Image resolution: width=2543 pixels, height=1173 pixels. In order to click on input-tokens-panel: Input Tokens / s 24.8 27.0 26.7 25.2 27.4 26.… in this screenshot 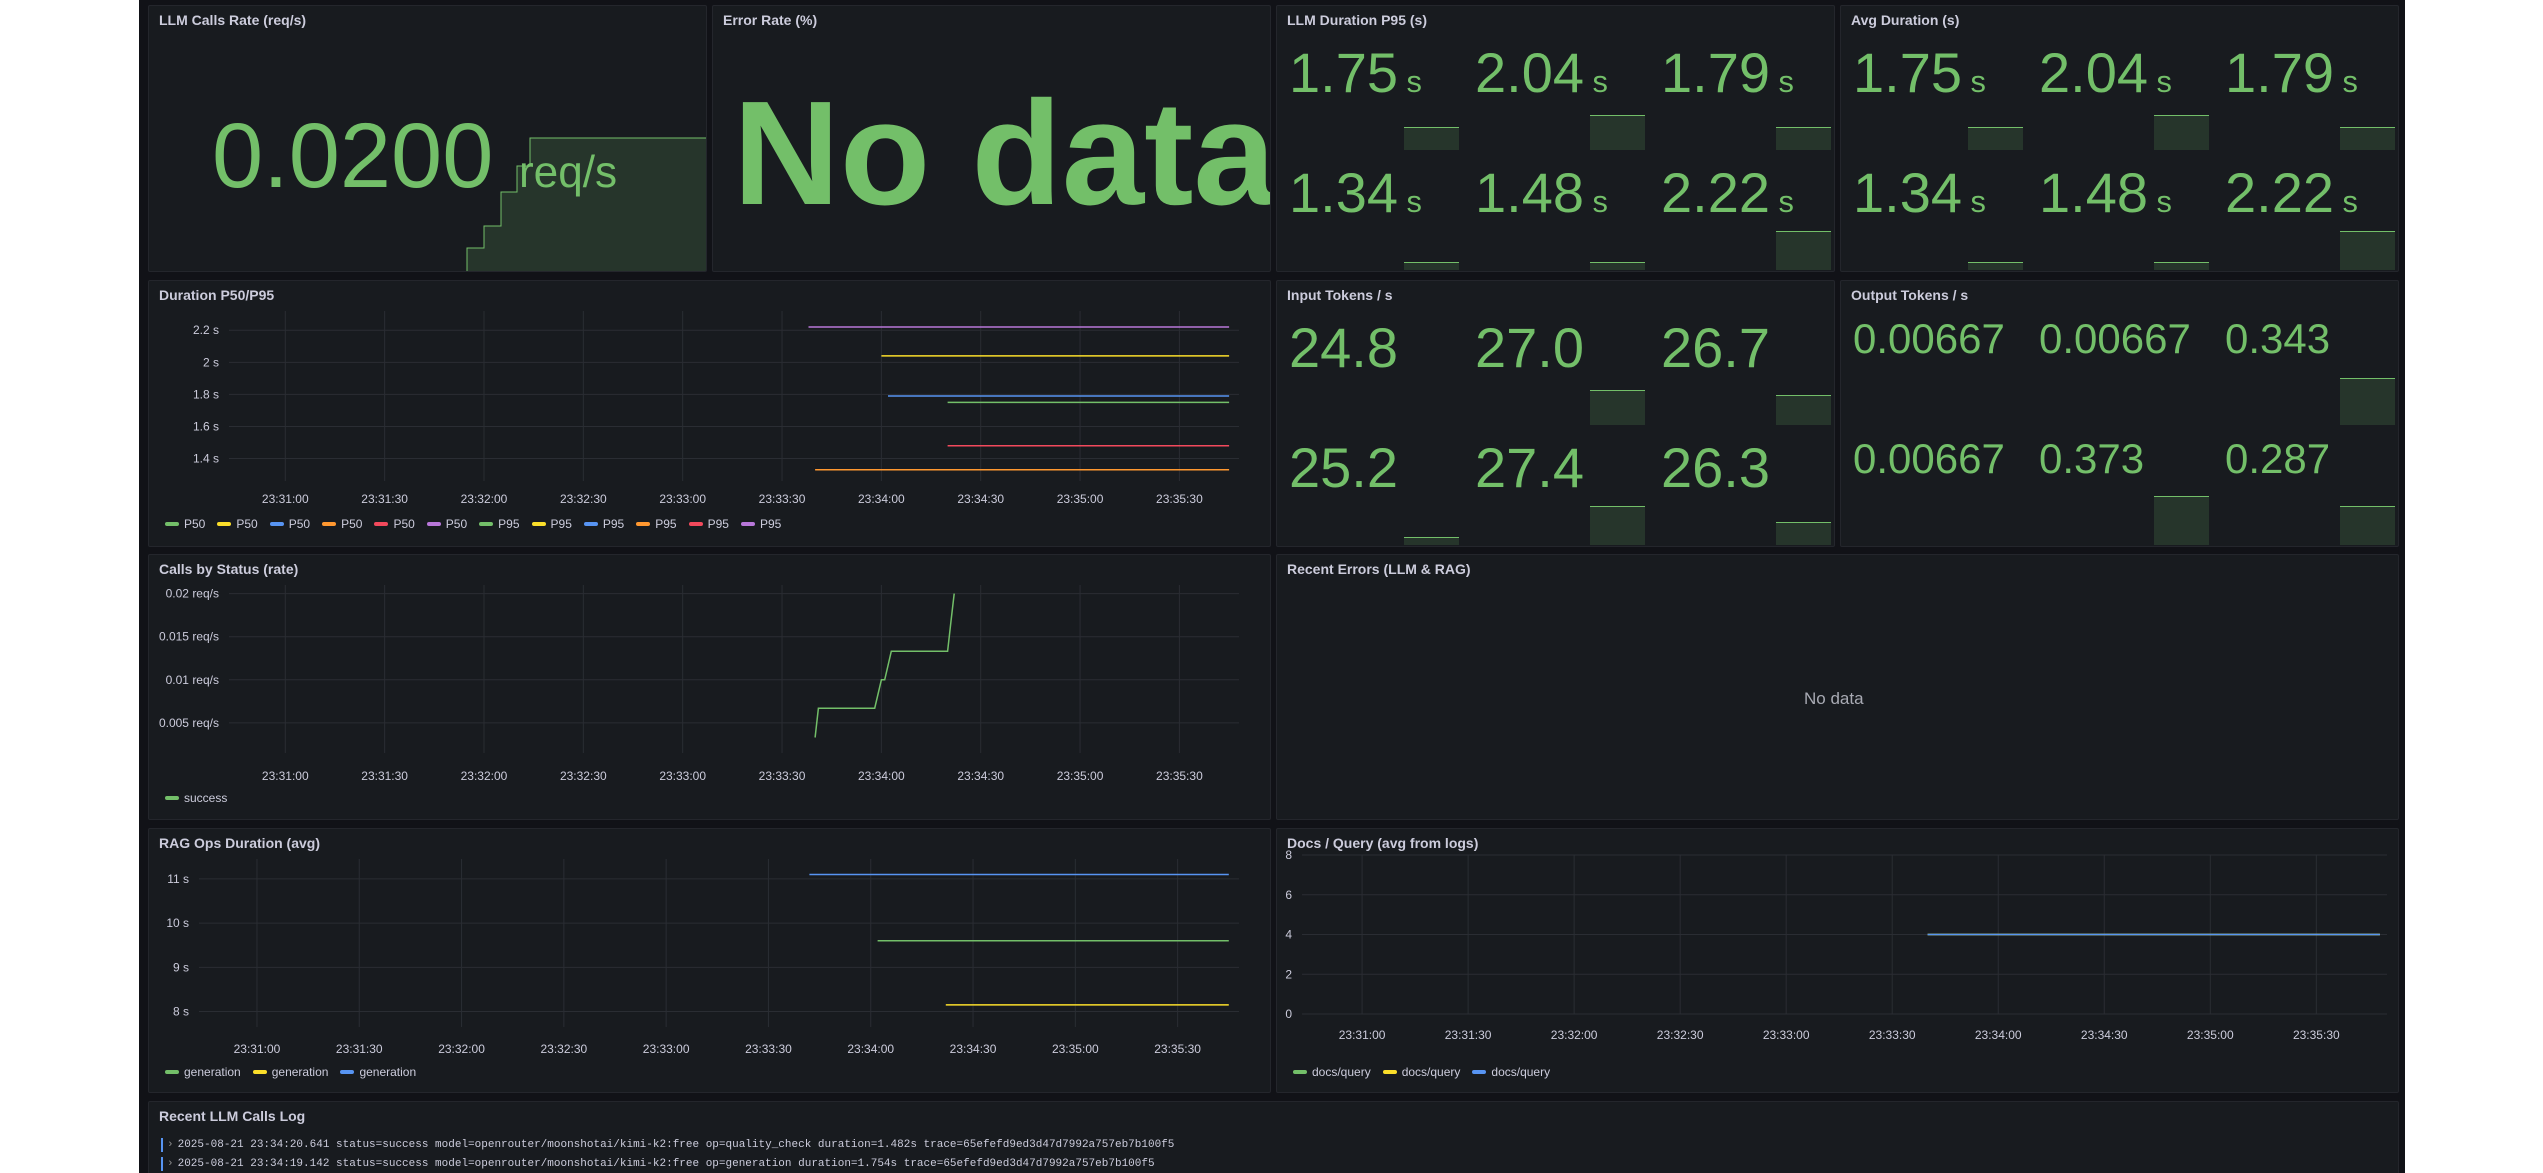, I will do `click(1555, 413)`.